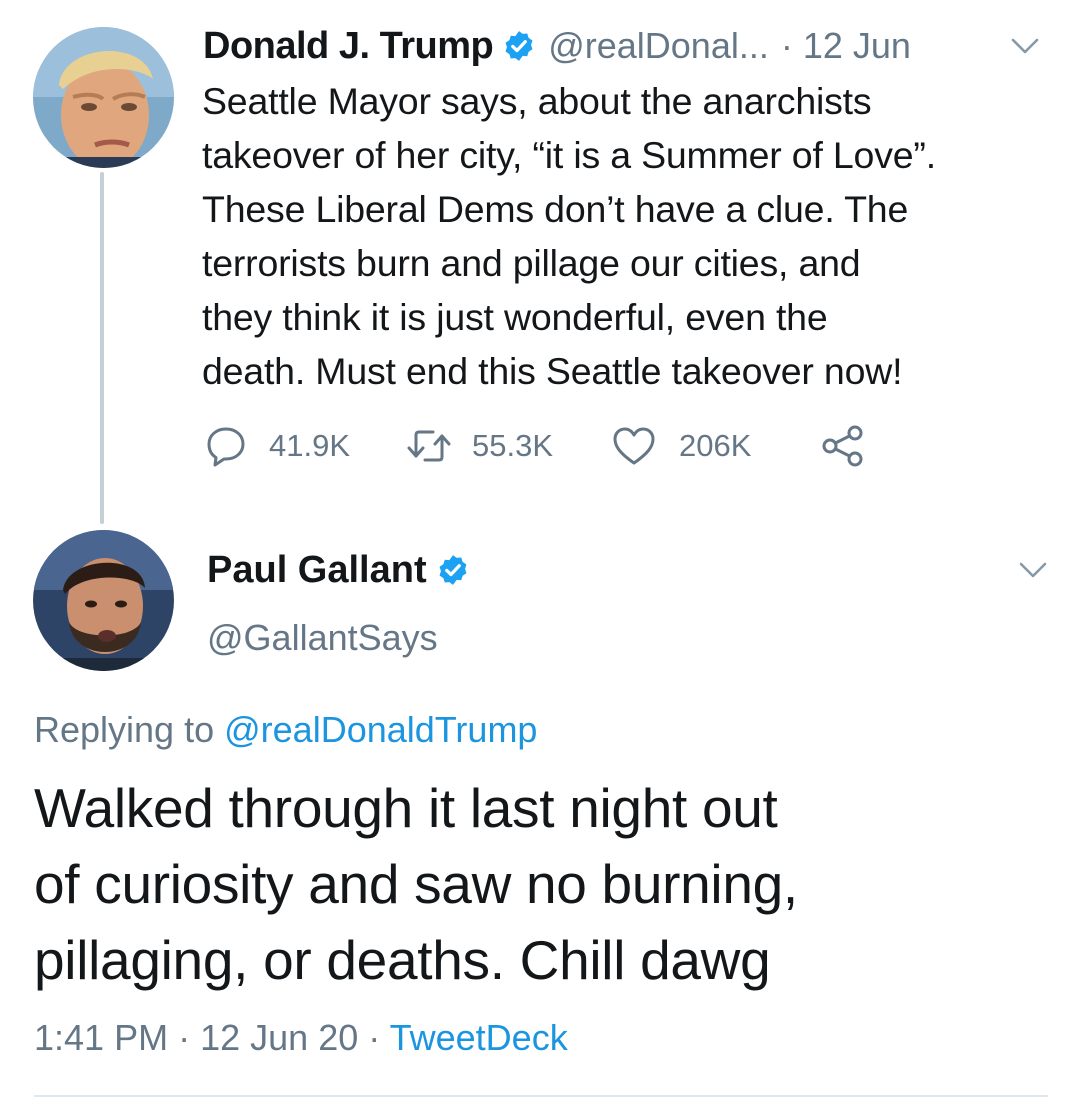  I want to click on avatar-original-author, so click(103, 97).